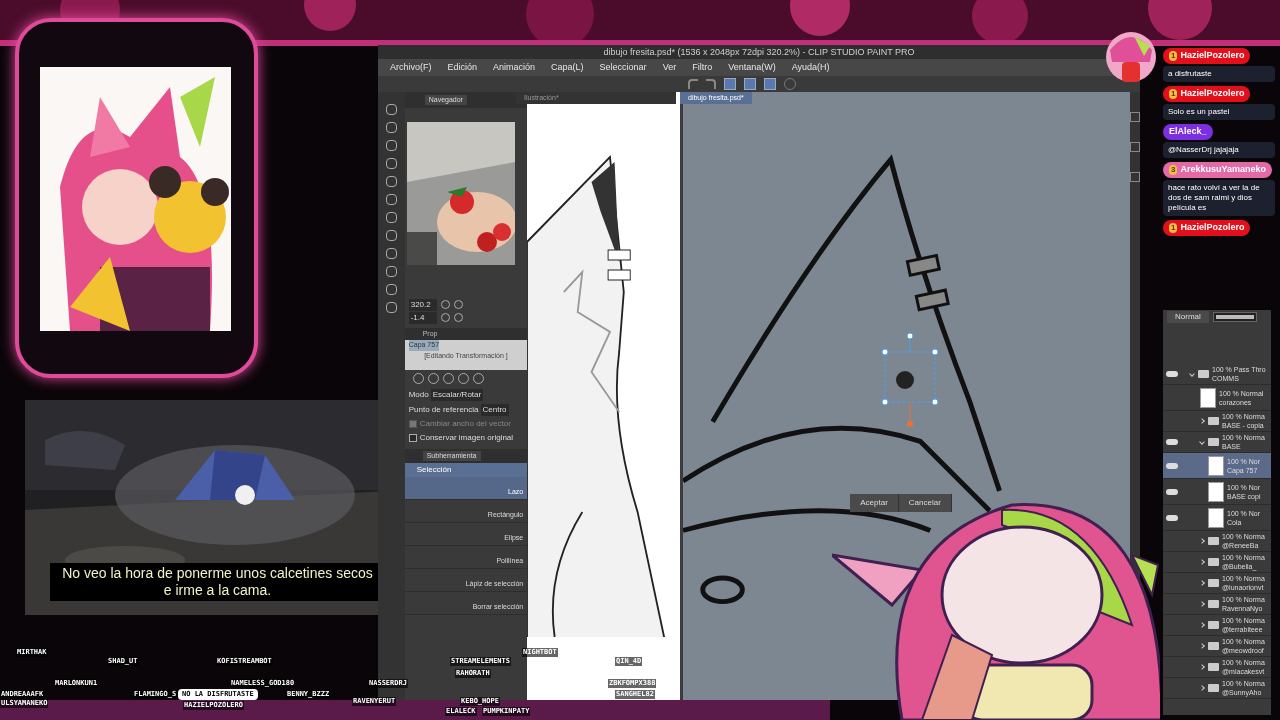  I want to click on menu-item: Ventana(W), so click(752, 67).